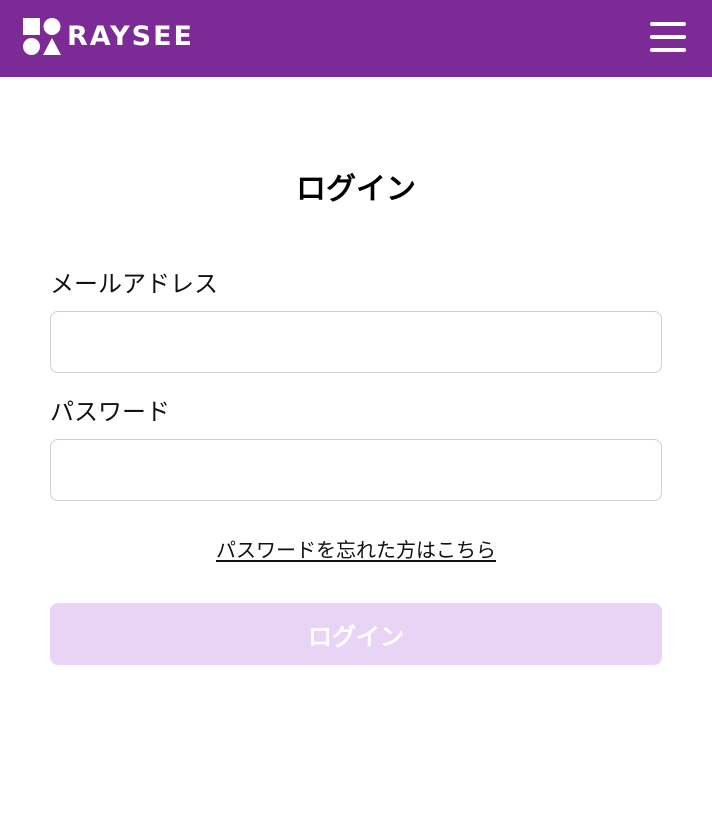  I want to click on password-label: パスワード, so click(110, 412).